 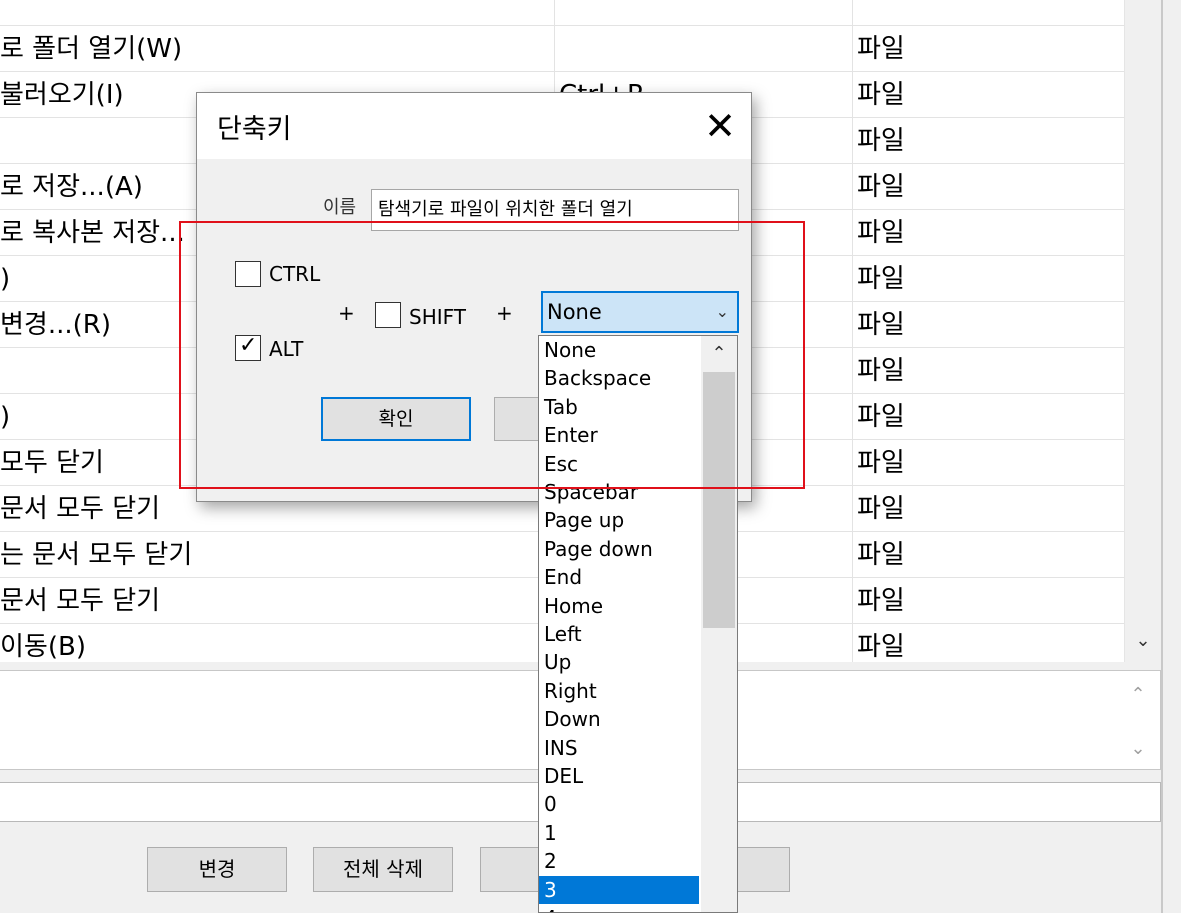 What do you see at coordinates (574, 312) in the screenshot?
I see `key-select-value: None` at bounding box center [574, 312].